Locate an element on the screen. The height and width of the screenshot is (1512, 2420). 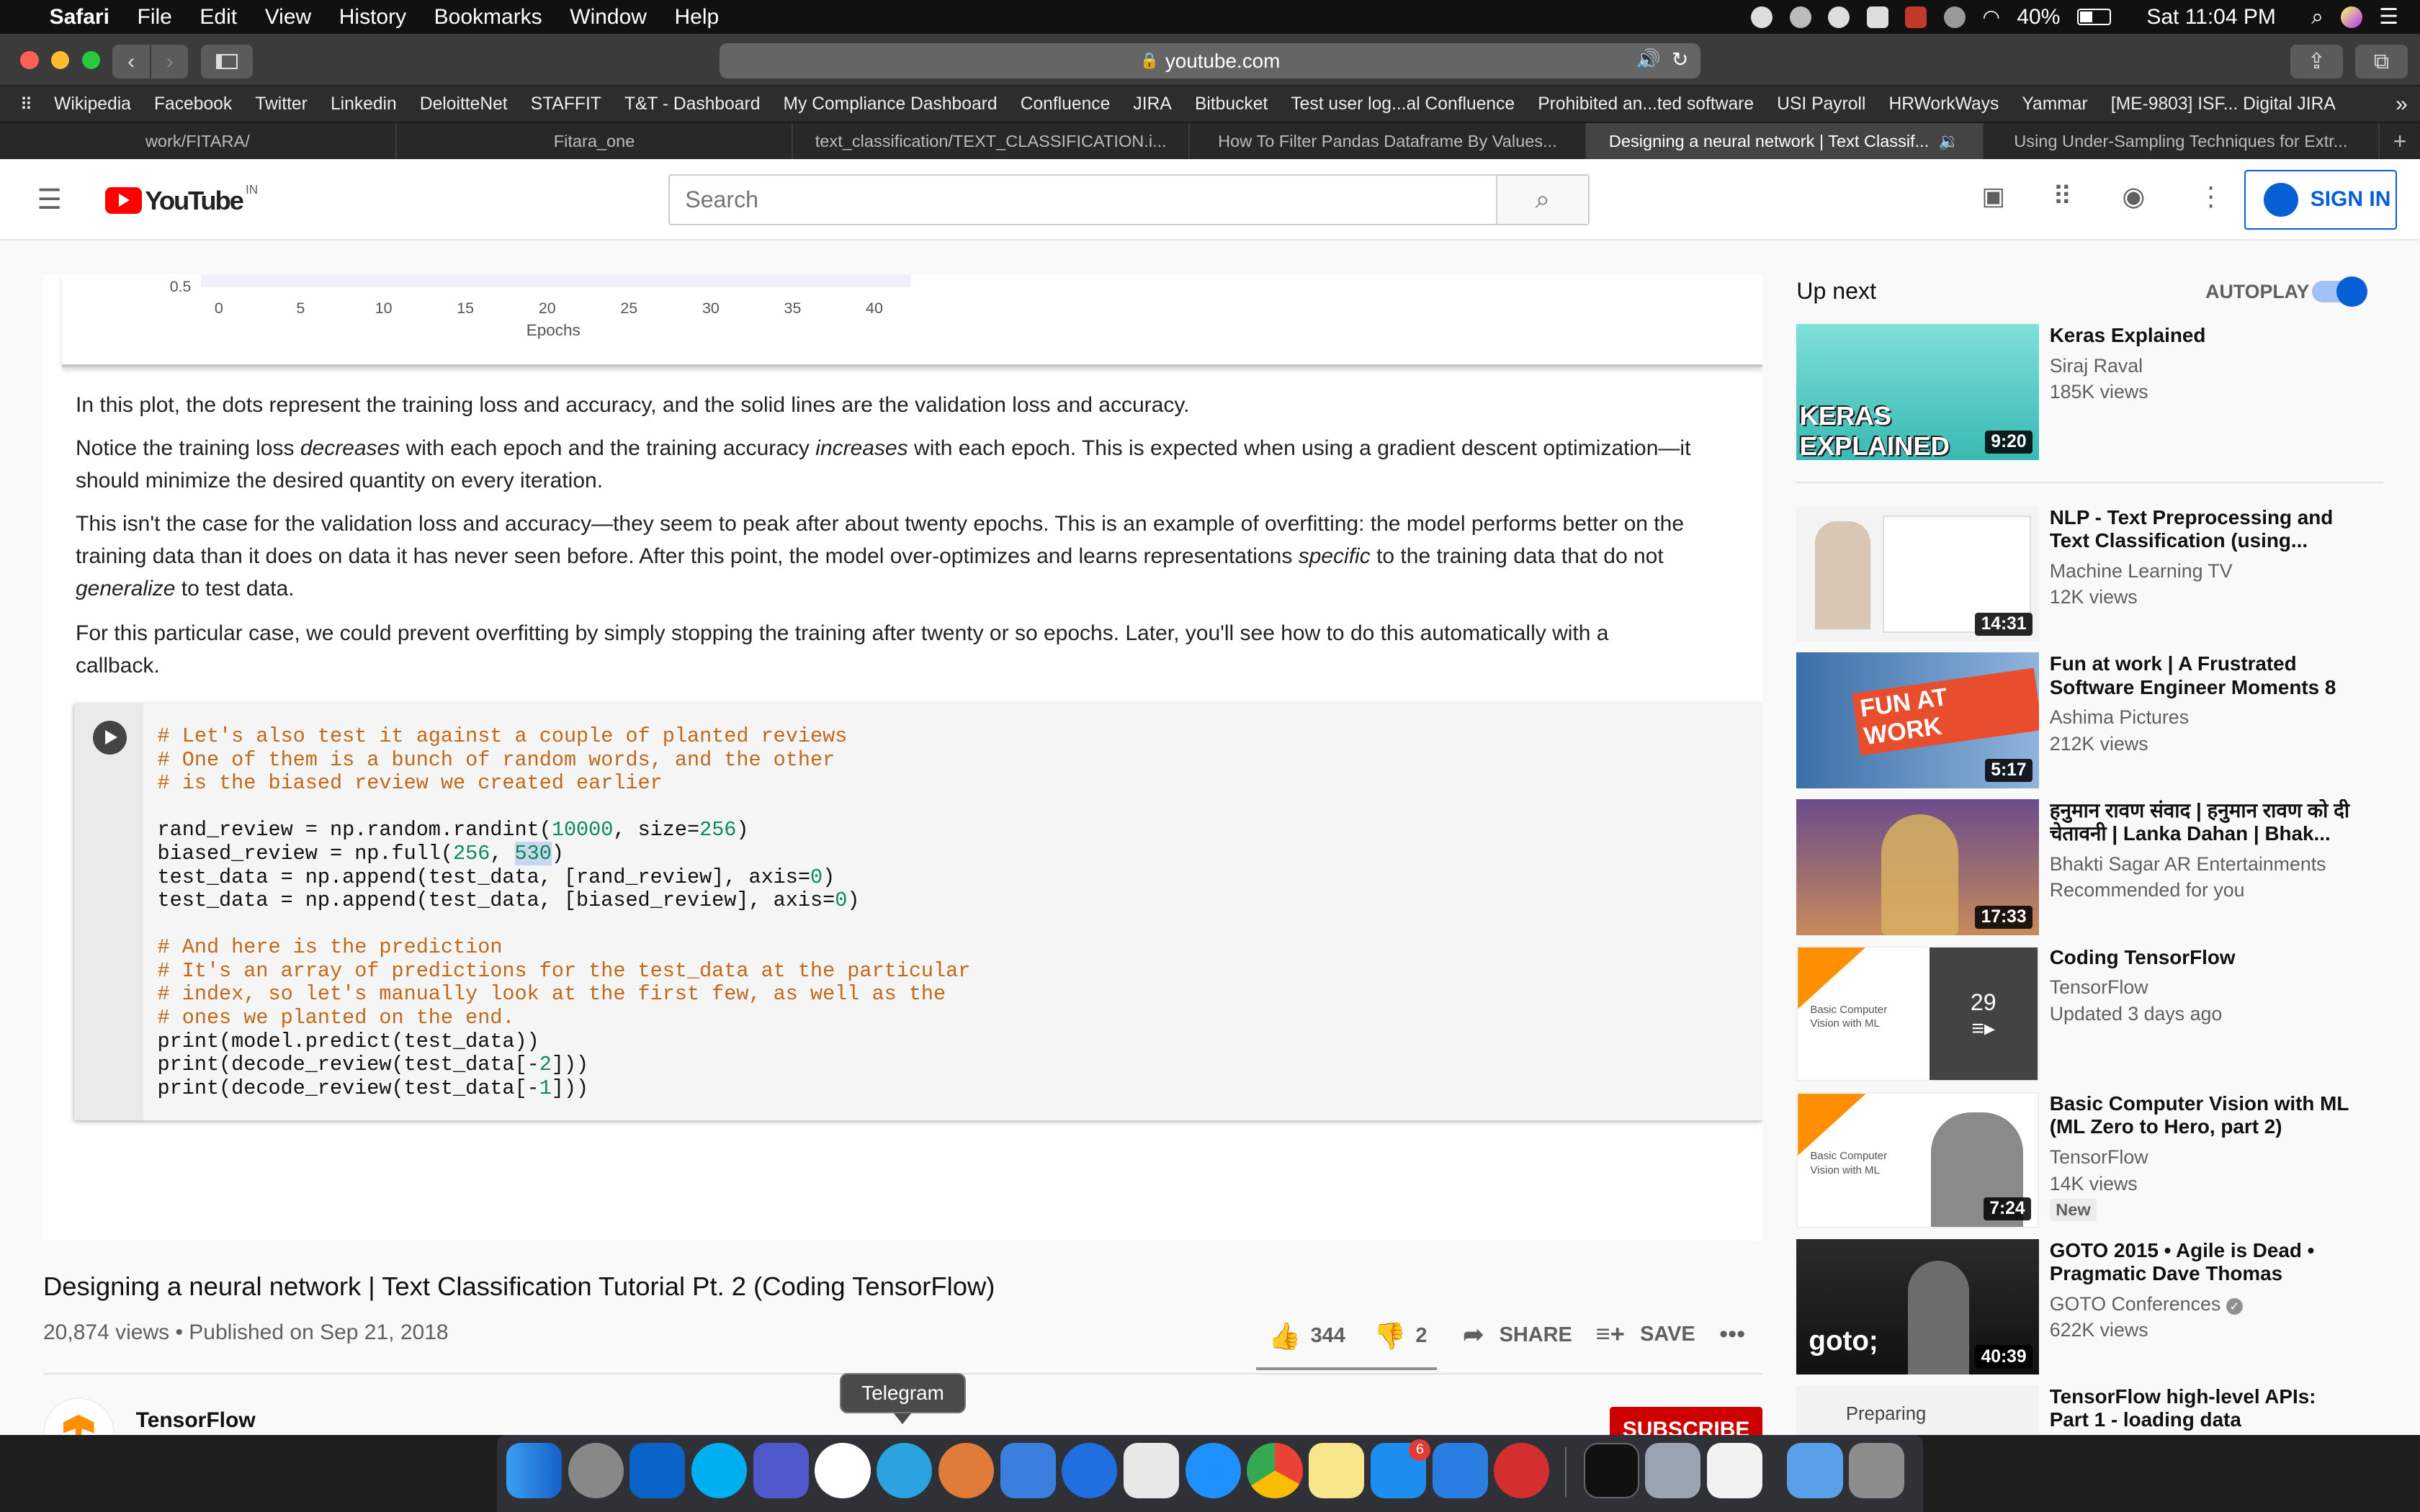
preview-icon is located at coordinates (1673, 1470).